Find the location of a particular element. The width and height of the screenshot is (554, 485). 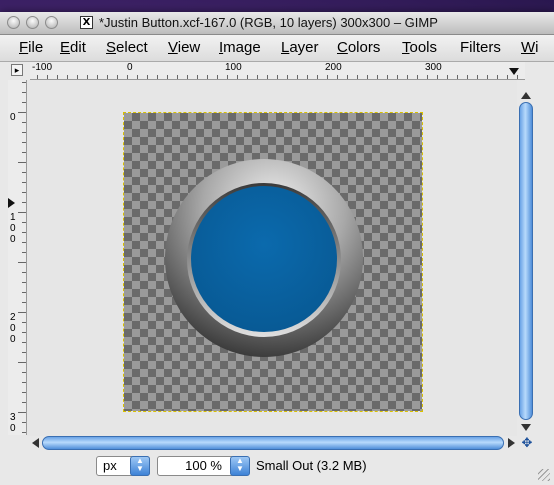

menu-image-label: mage is located at coordinates (242, 47).